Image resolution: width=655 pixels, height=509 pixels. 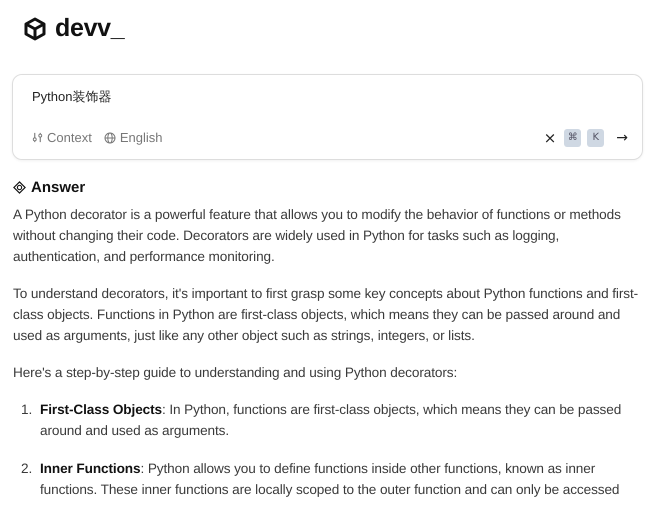 I want to click on step-text: First-Class Objects: In Python, functions are first-class objects, which means they can be passed around and used as arguments., so click(x=331, y=420).